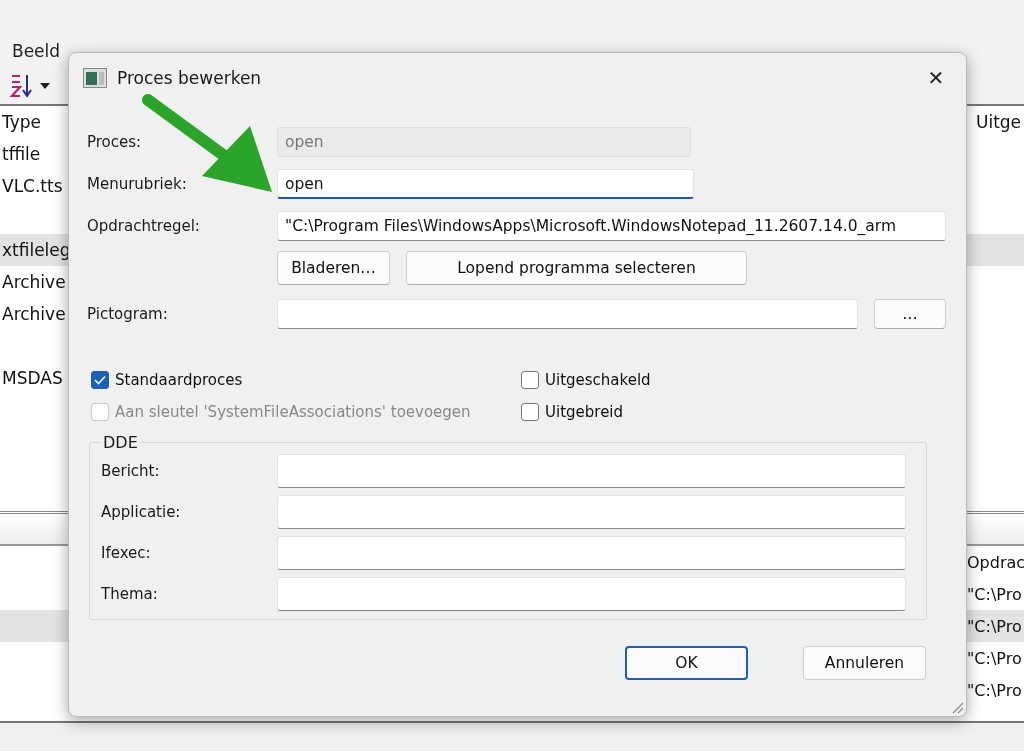  What do you see at coordinates (995, 562) in the screenshot?
I see `column-header: Opdrac` at bounding box center [995, 562].